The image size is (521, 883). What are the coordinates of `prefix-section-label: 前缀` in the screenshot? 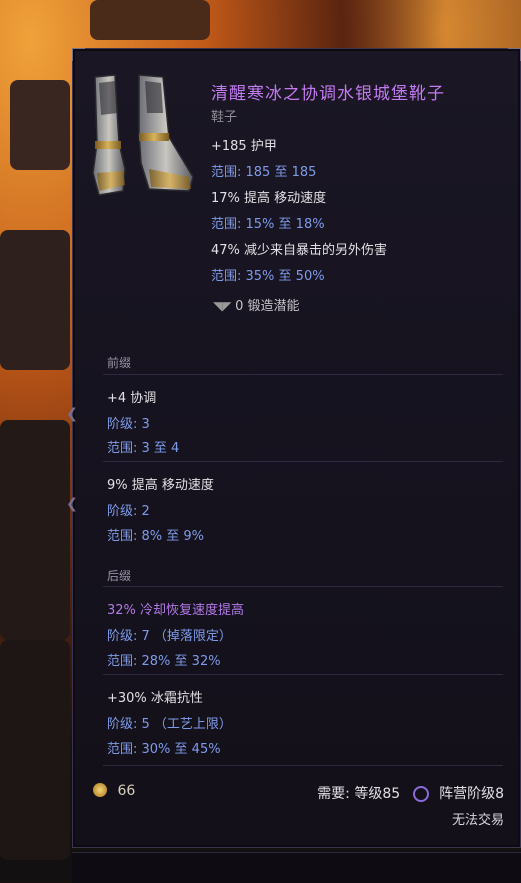 It's located at (119, 363).